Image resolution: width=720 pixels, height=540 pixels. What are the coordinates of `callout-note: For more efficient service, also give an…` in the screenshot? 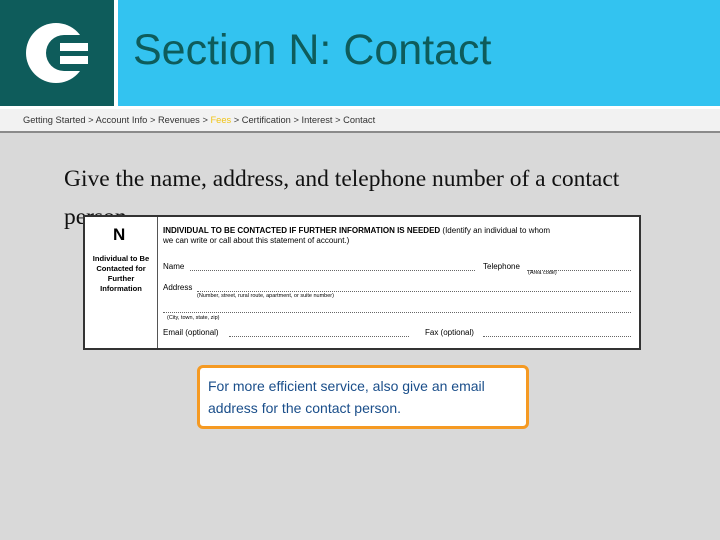 It's located at (363, 397).